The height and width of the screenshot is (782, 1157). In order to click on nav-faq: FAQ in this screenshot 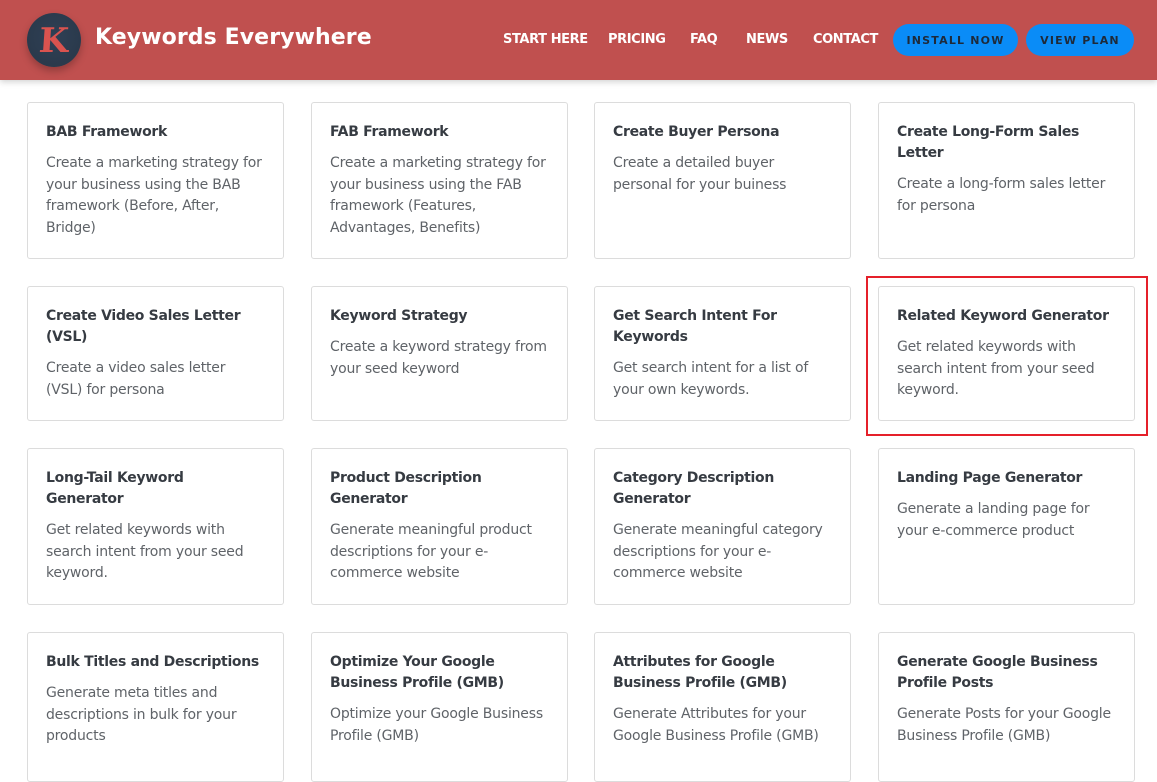, I will do `click(704, 39)`.